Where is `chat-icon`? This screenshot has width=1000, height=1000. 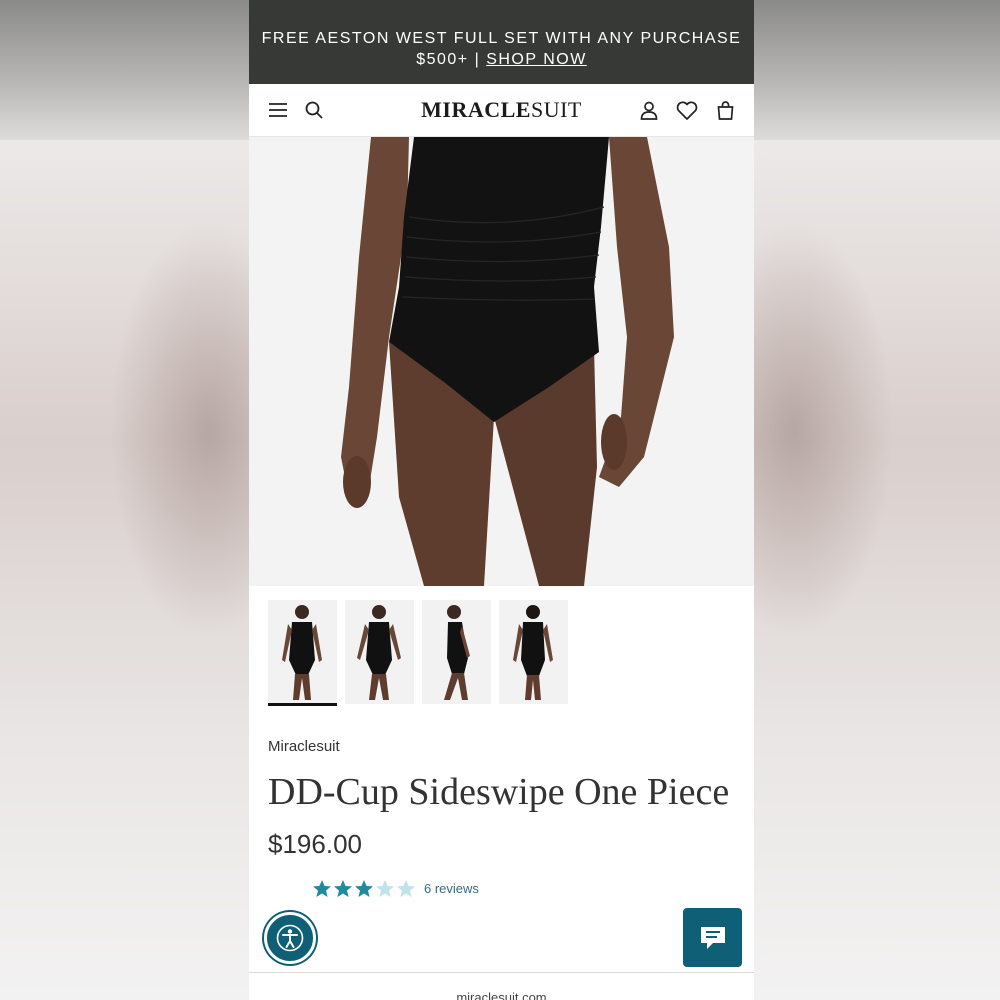 chat-icon is located at coordinates (712, 937).